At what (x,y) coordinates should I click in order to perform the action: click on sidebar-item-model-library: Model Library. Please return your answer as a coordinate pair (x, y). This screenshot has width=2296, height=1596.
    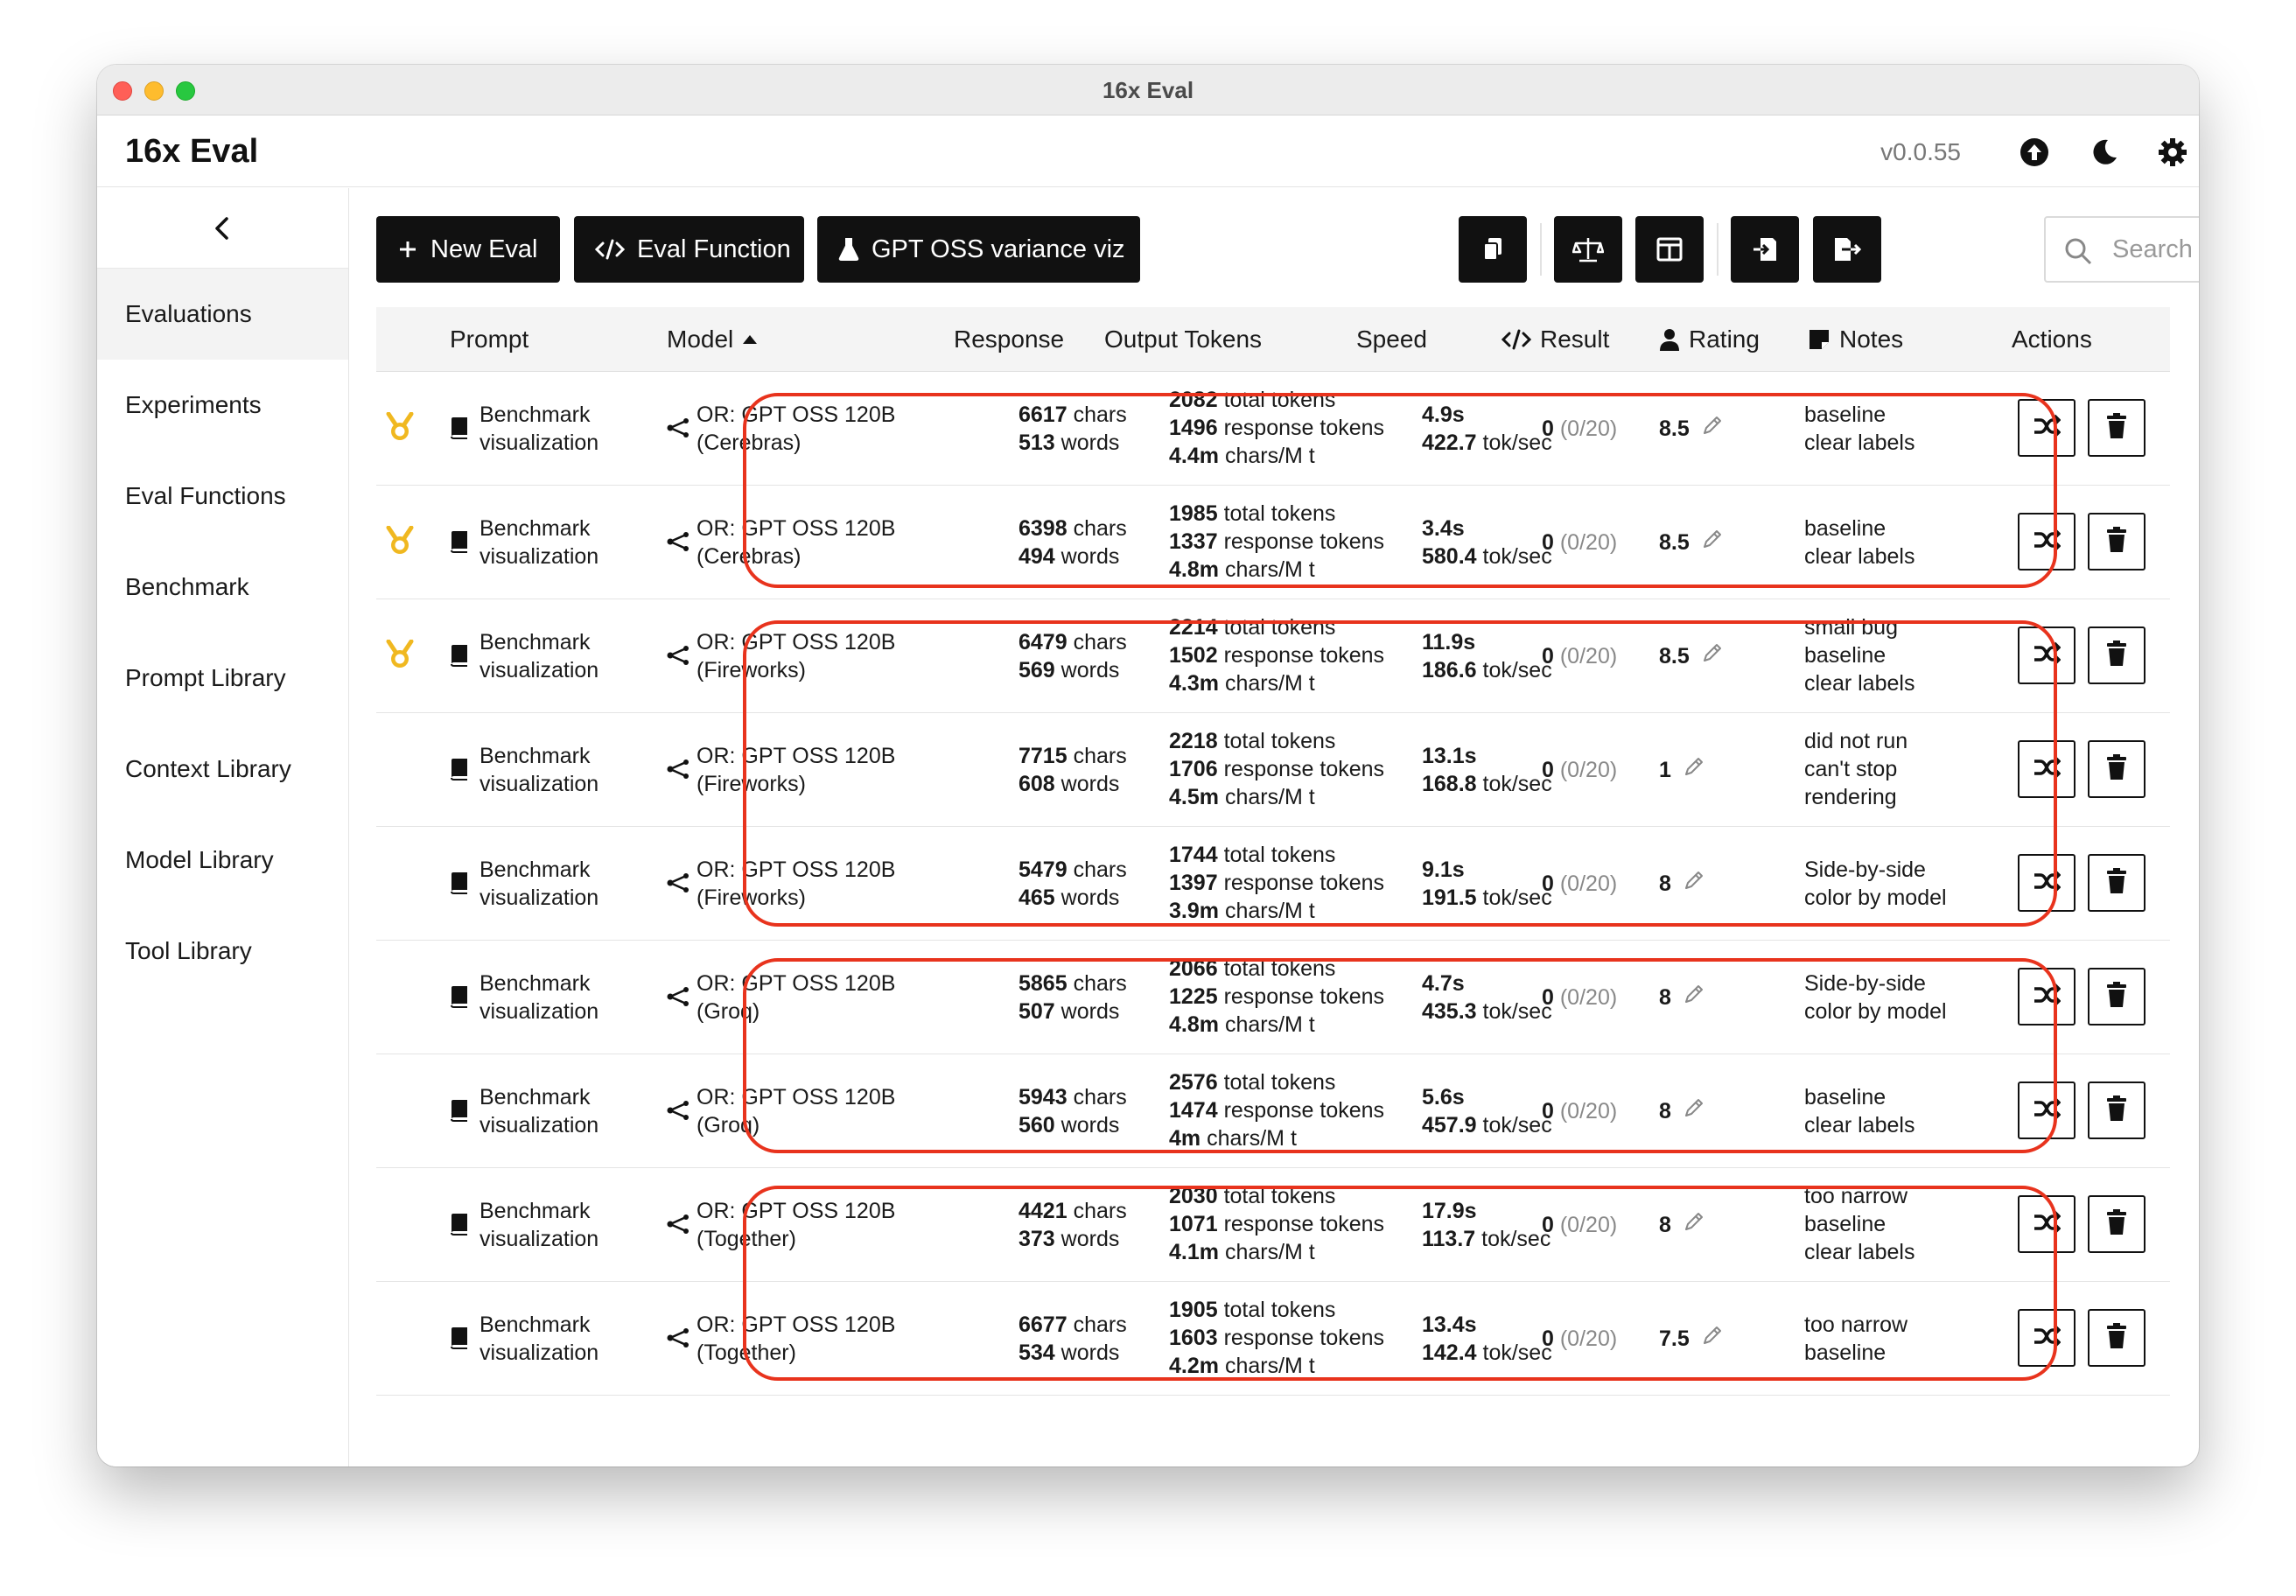
    Looking at the image, I should click on (222, 860).